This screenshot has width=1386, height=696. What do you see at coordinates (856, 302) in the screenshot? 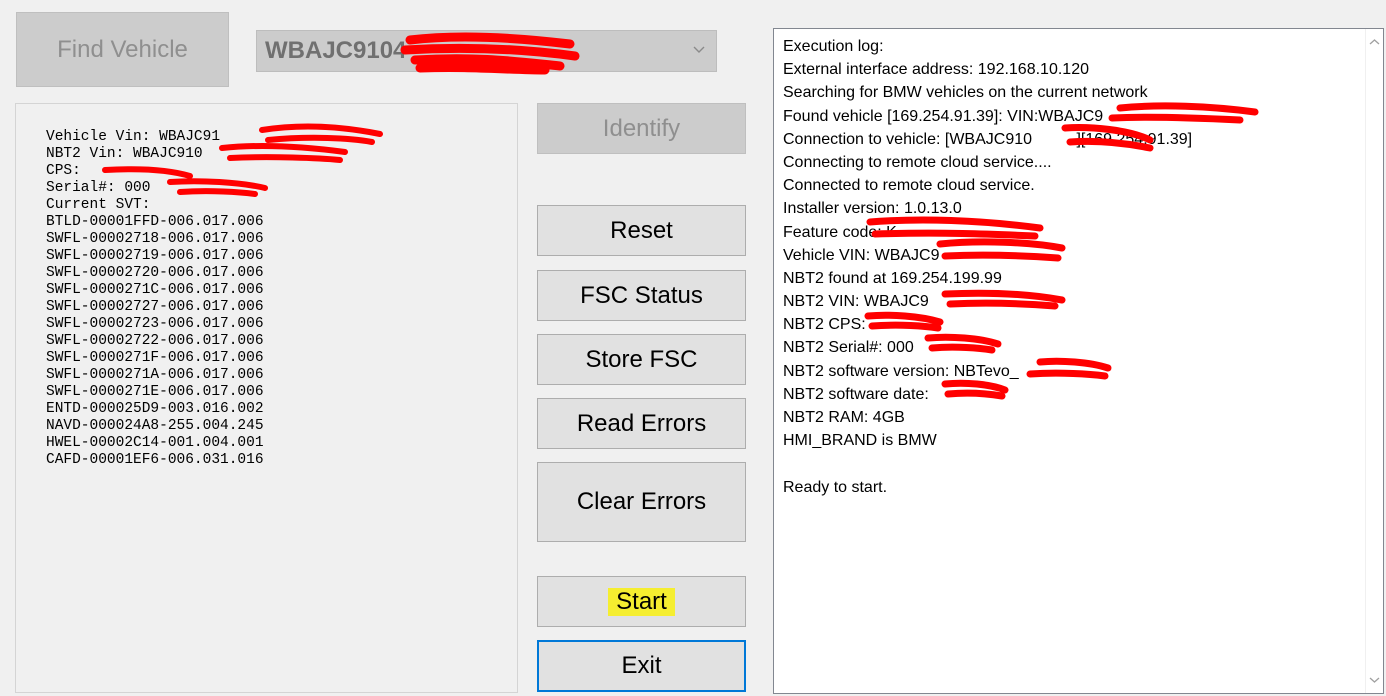
I see `log-line: NBT2 VIN: WBAJC9` at bounding box center [856, 302].